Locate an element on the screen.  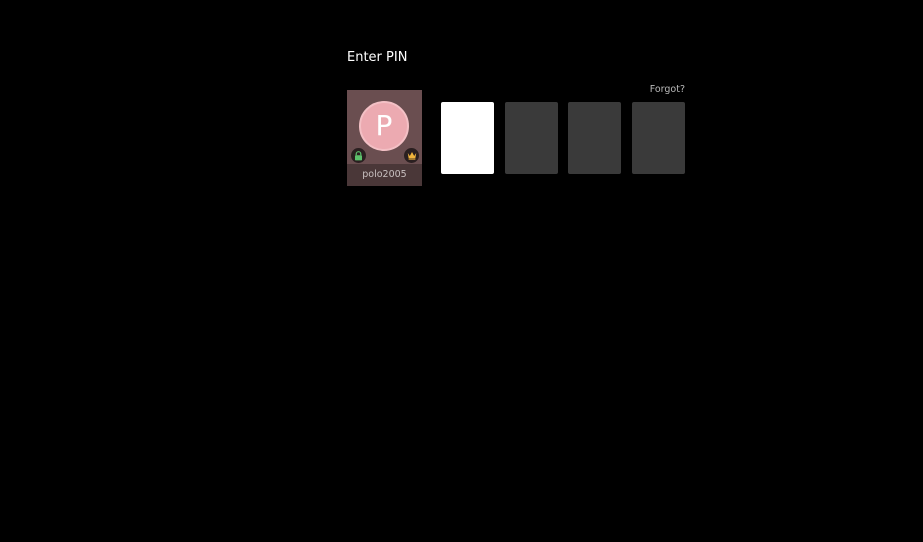
crown-icon is located at coordinates (411, 155).